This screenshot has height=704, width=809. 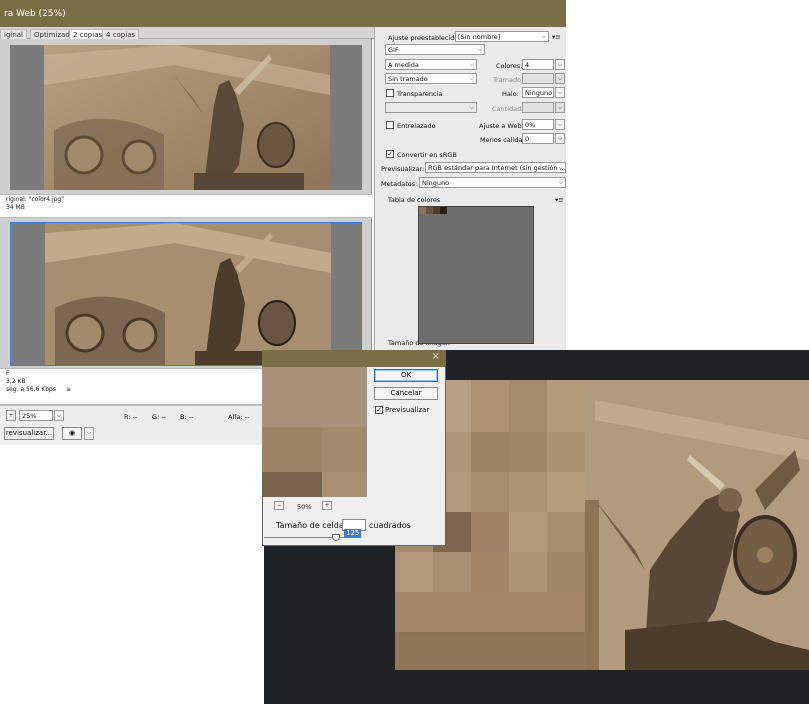 I want to click on dither-value: Sin tramado, so click(x=408, y=79).